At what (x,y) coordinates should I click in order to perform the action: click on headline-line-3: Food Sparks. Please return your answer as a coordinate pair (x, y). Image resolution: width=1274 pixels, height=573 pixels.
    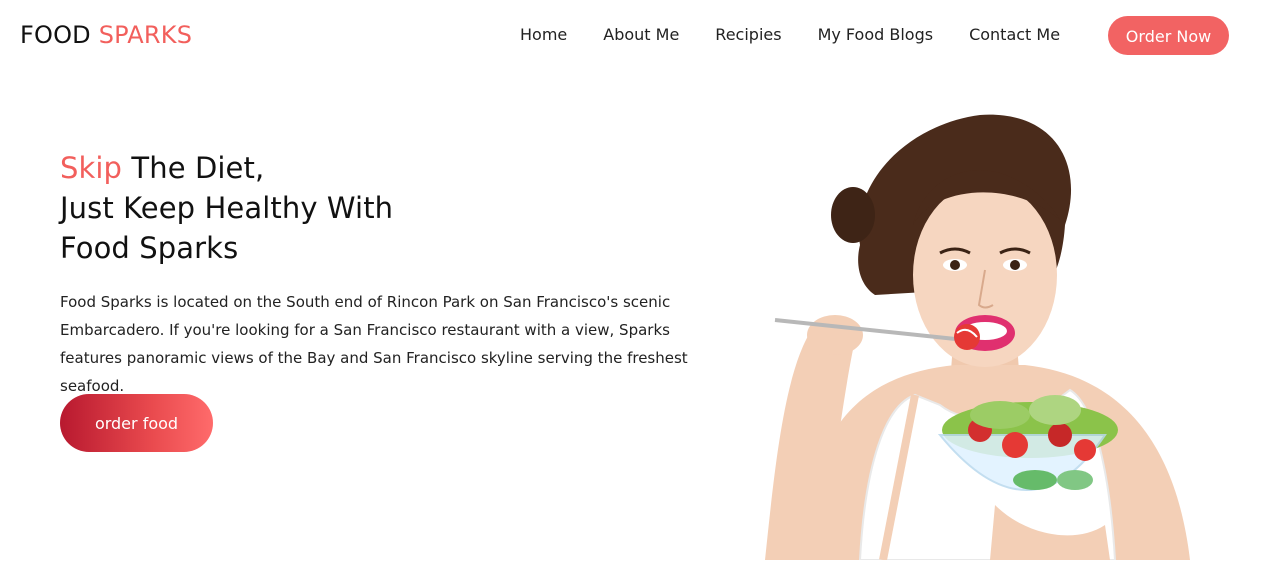
    Looking at the image, I should click on (149, 248).